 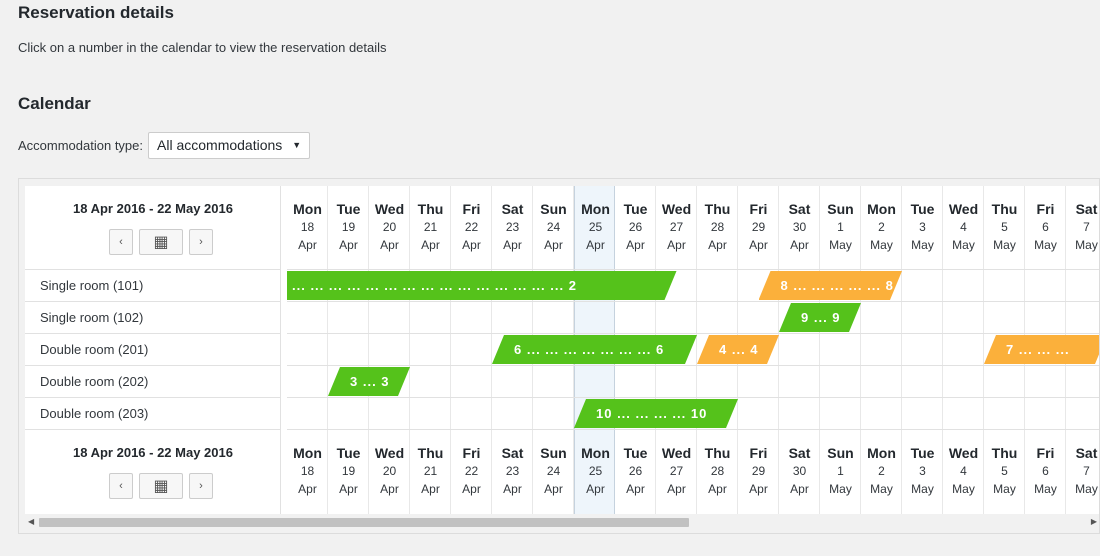 What do you see at coordinates (389, 350) in the screenshot?
I see `day-column: Wed 20 Apr Wed 20 Apr` at bounding box center [389, 350].